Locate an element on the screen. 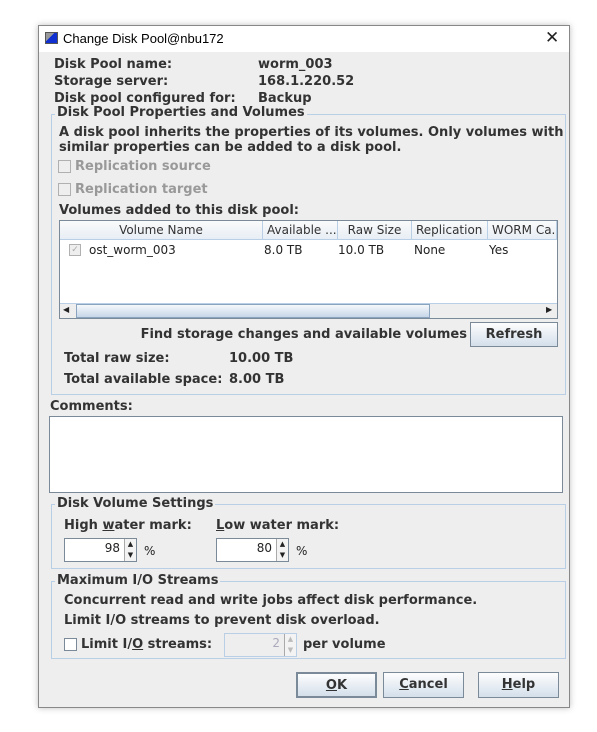  comments-textarea is located at coordinates (306, 454).